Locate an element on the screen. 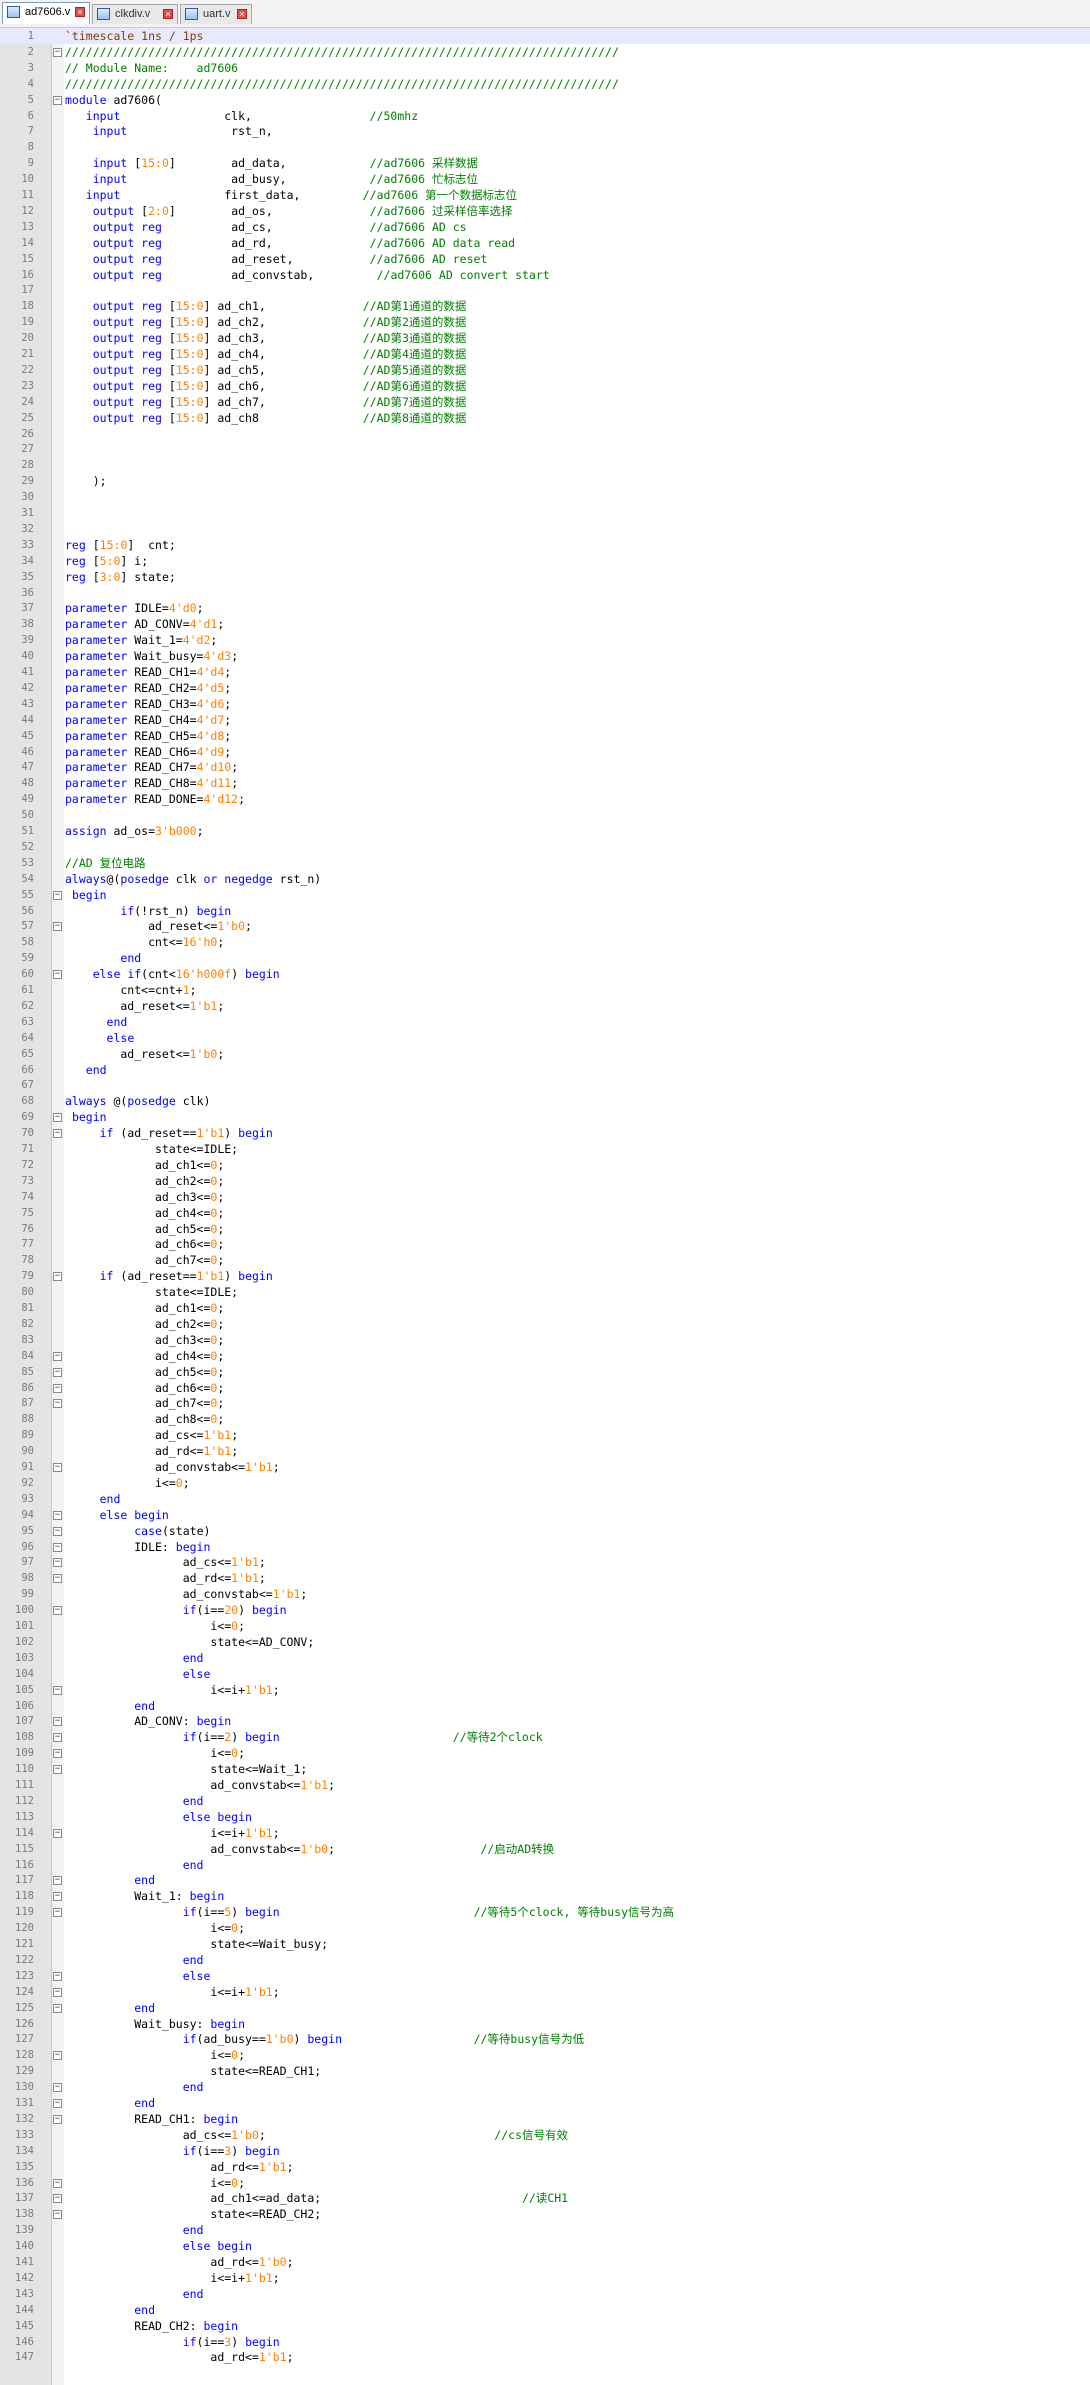 Image resolution: width=1090 pixels, height=2385 pixels. code-line: 135 ad_rd<=1'b1; is located at coordinates (545, 2167).